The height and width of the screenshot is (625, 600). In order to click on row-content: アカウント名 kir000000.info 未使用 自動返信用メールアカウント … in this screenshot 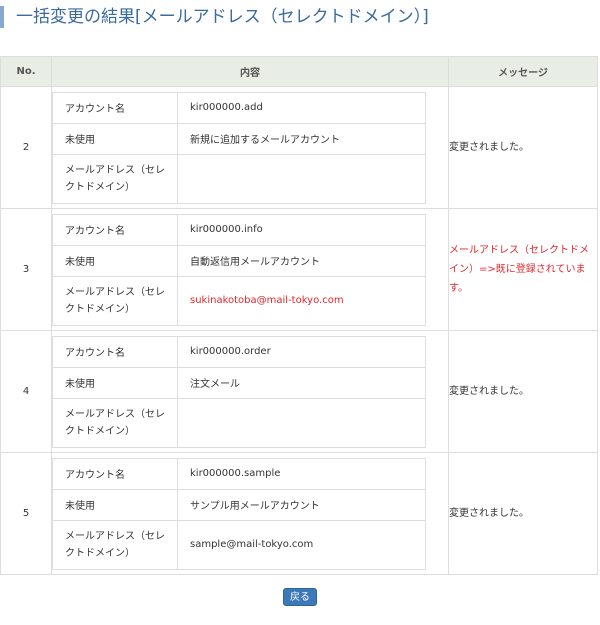, I will do `click(250, 269)`.